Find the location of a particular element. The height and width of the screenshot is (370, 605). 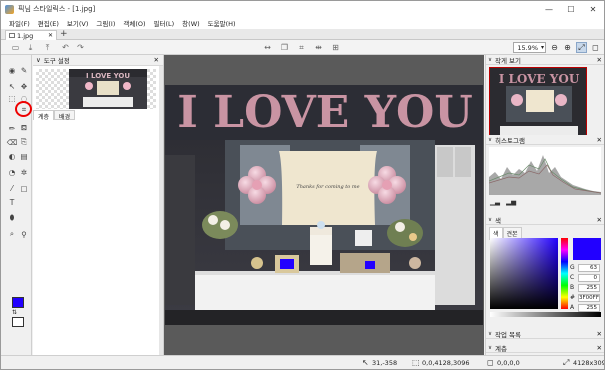

crop-icon: ⌗ is located at coordinates (301, 47).